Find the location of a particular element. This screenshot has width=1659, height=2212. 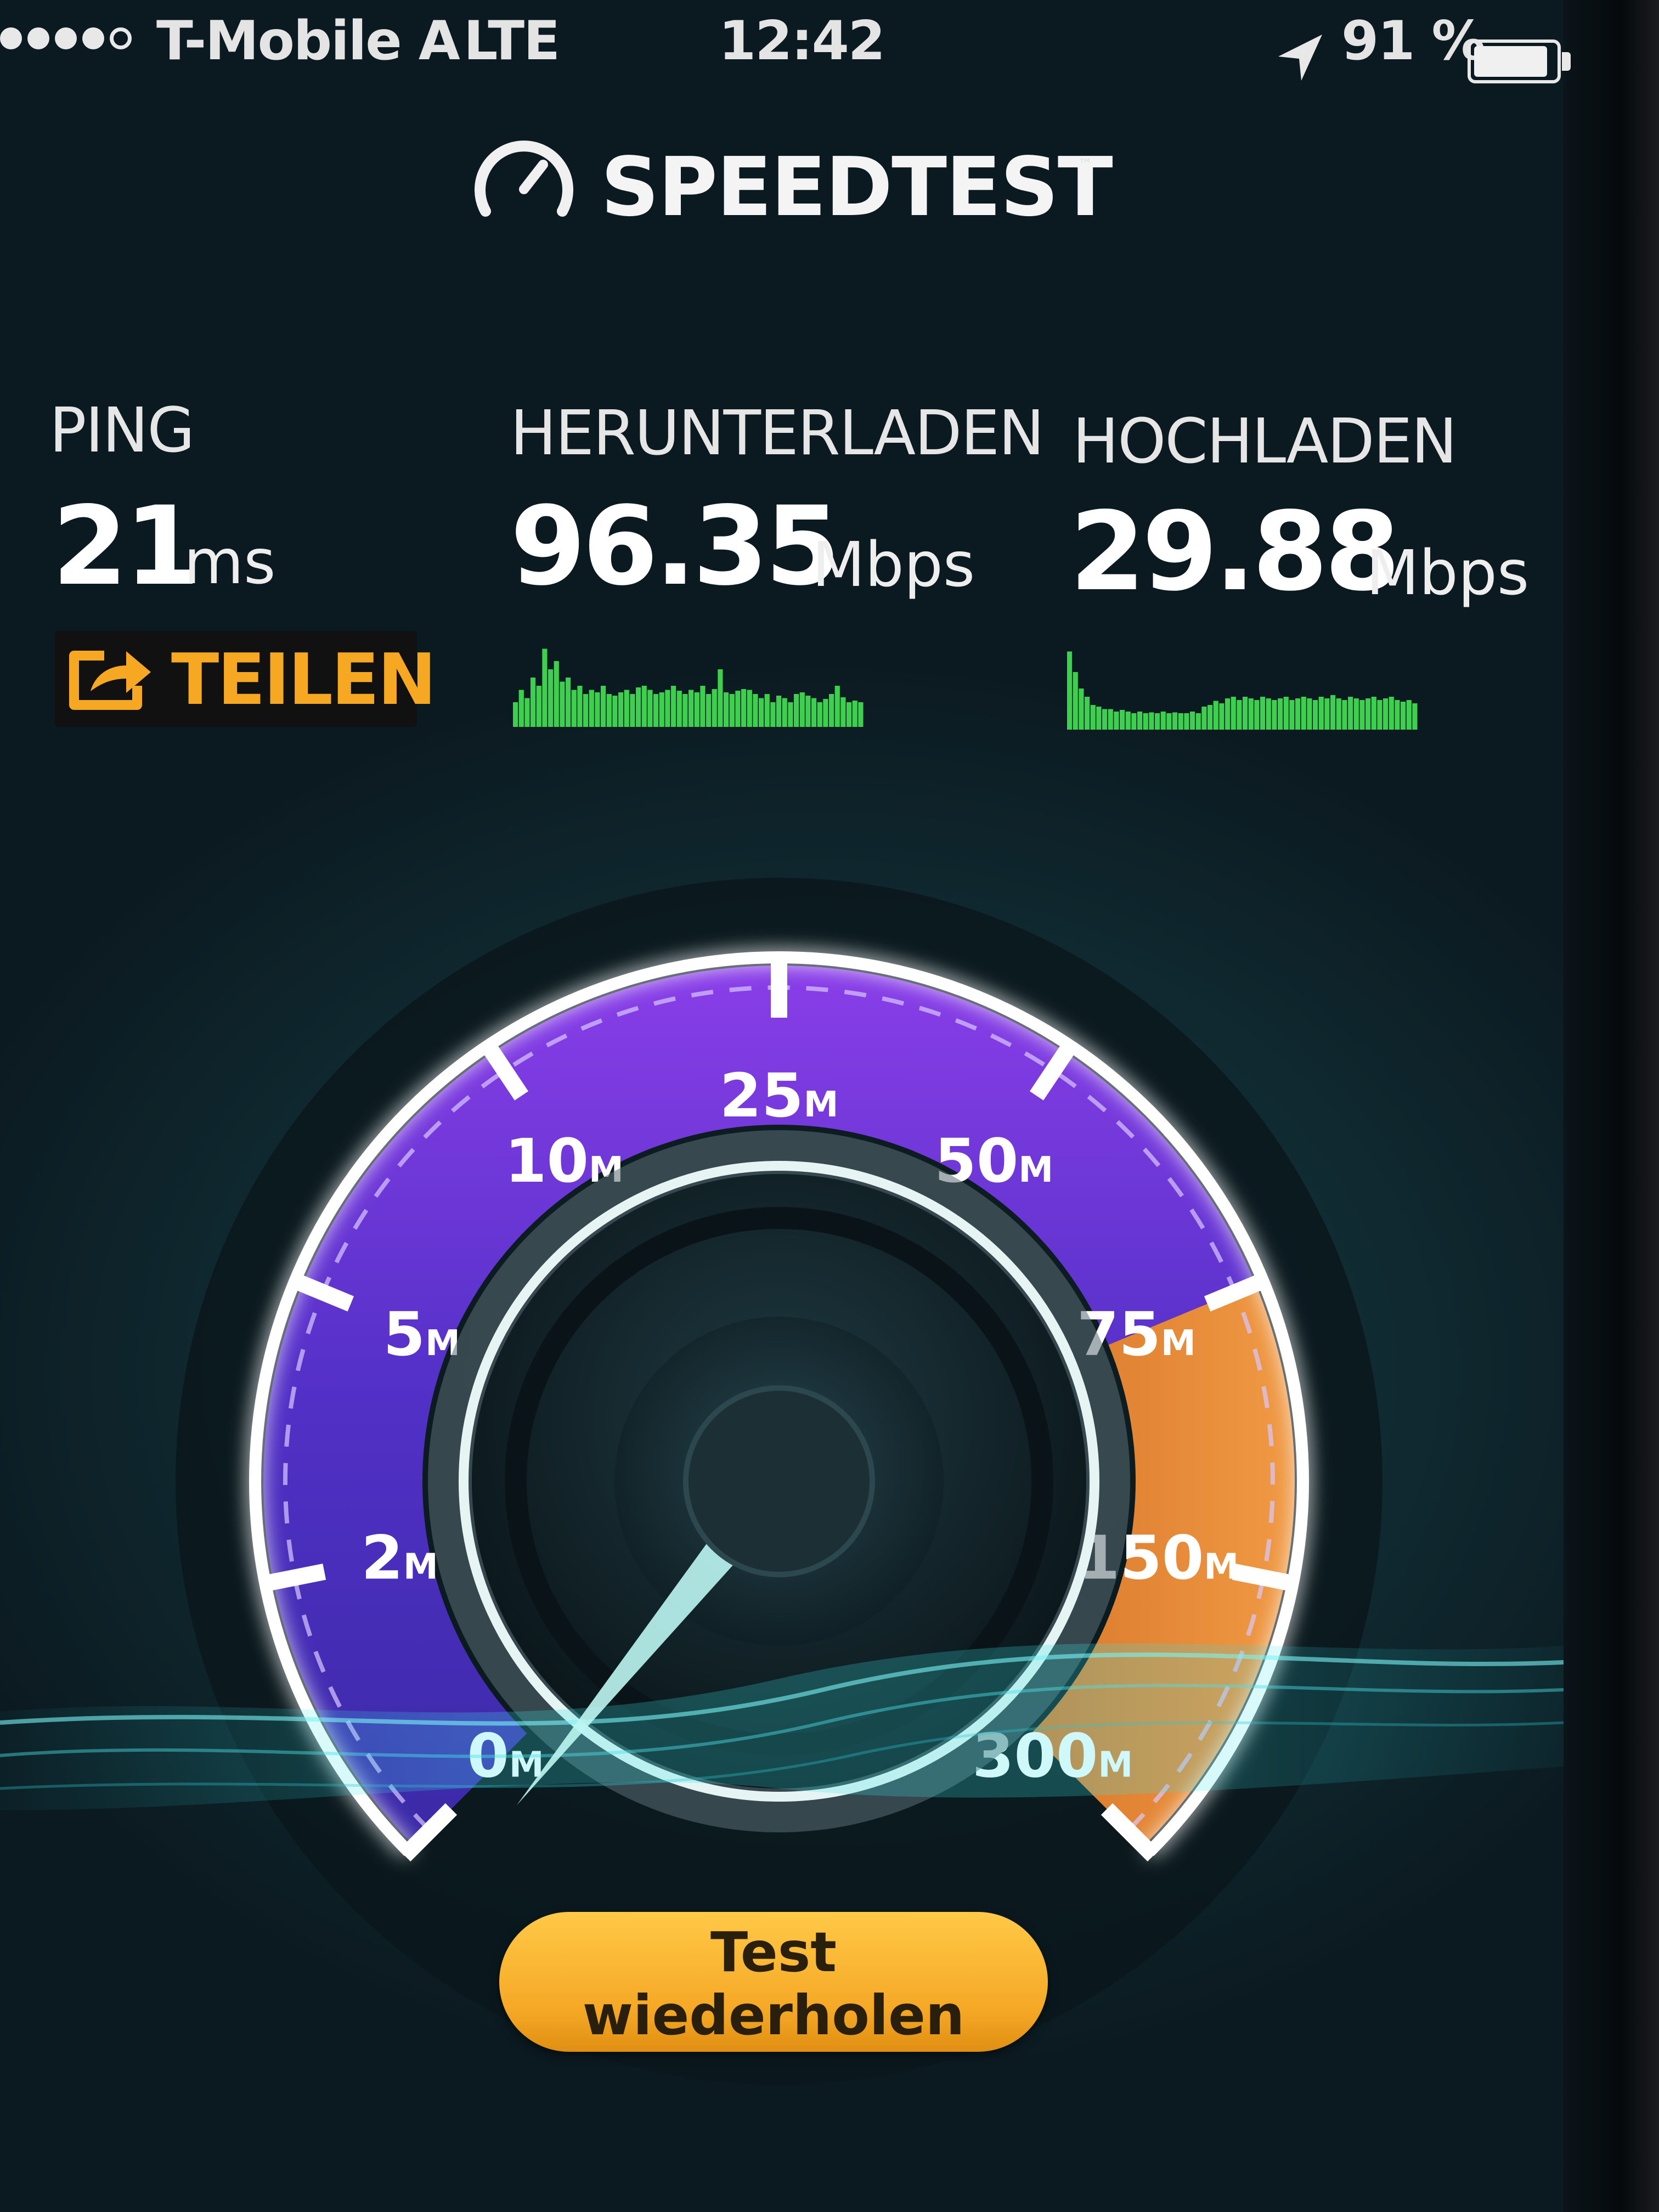

ping-value: 21 is located at coordinates (126, 546).